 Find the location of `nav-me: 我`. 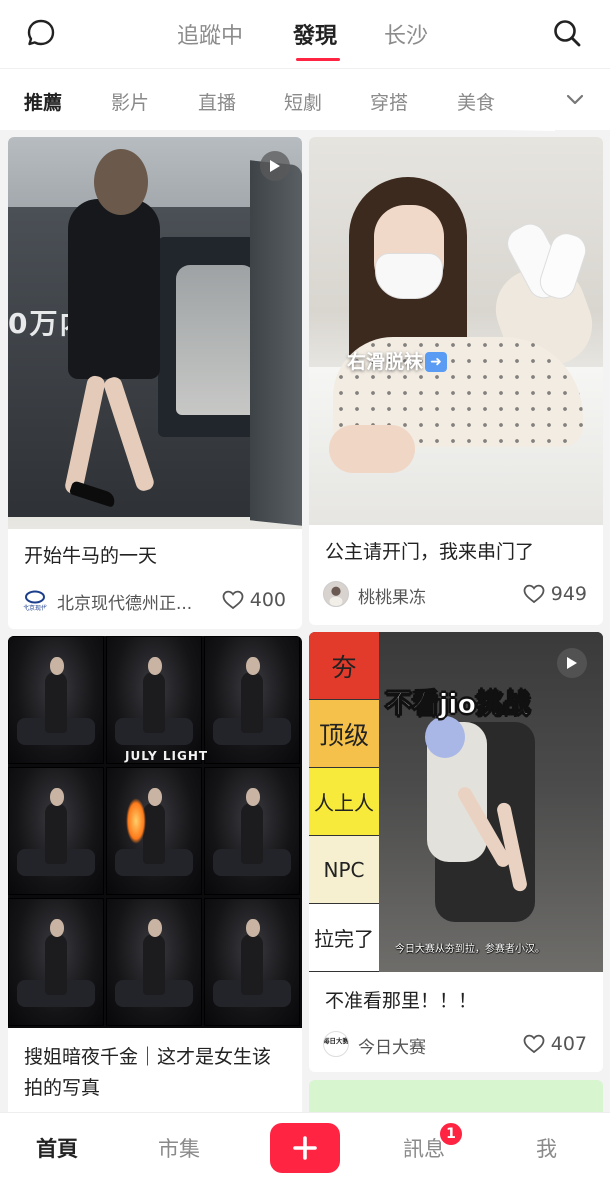

nav-me: 我 is located at coordinates (546, 1148).